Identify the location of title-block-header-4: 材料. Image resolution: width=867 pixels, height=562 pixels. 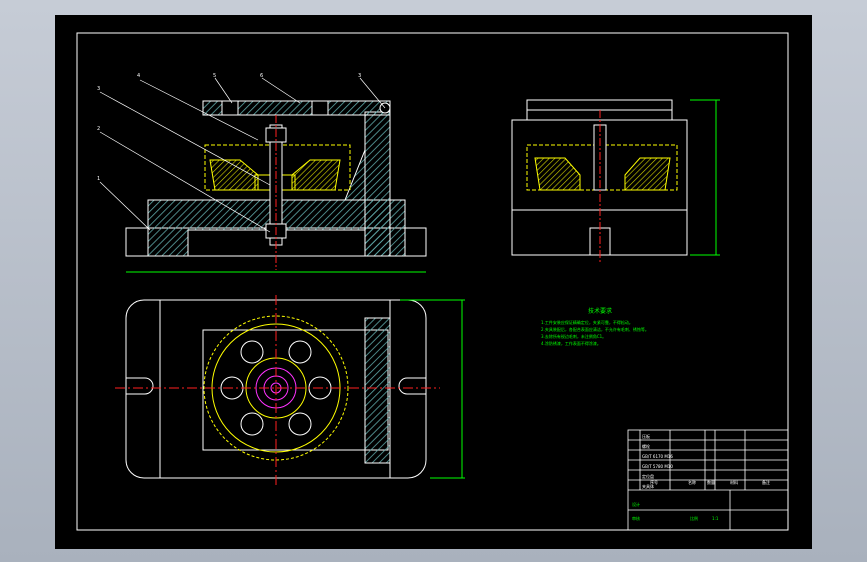
(734, 482).